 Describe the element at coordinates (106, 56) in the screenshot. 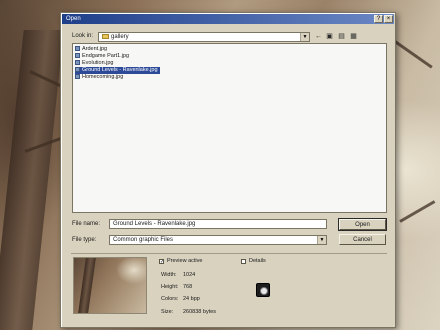

I see `file-name: Endgame Part1.jpg` at that location.